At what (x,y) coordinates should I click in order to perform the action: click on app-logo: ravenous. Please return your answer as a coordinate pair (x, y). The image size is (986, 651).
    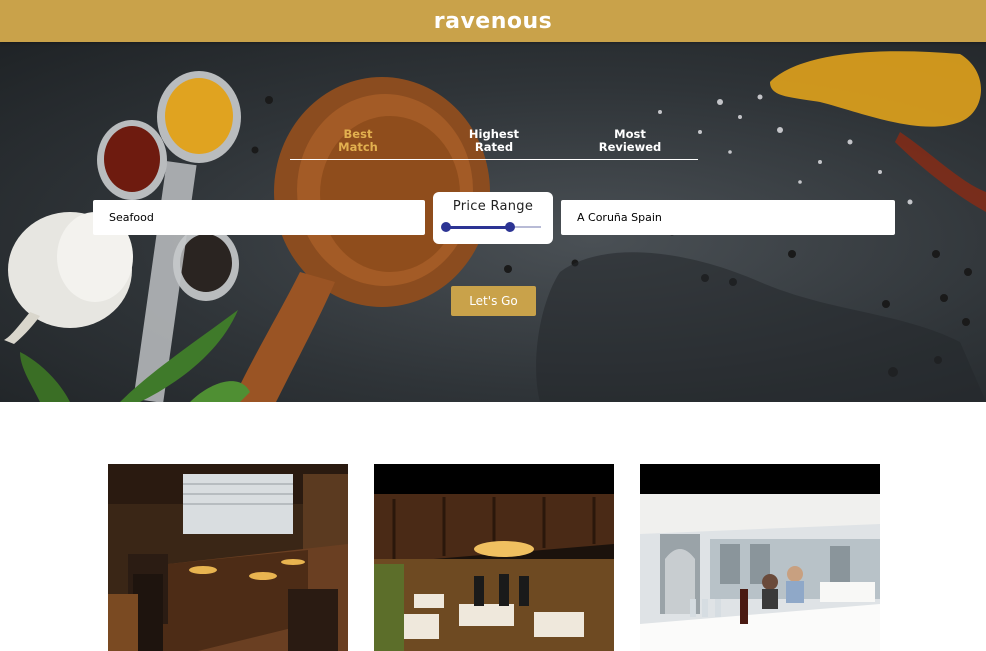
    Looking at the image, I should click on (493, 21).